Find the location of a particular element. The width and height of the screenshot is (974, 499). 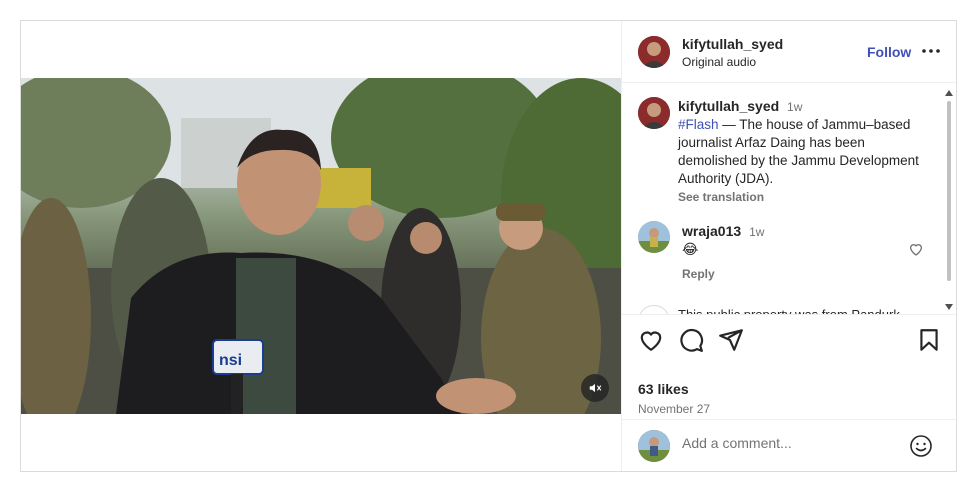

share-button is located at coordinates (731, 340).